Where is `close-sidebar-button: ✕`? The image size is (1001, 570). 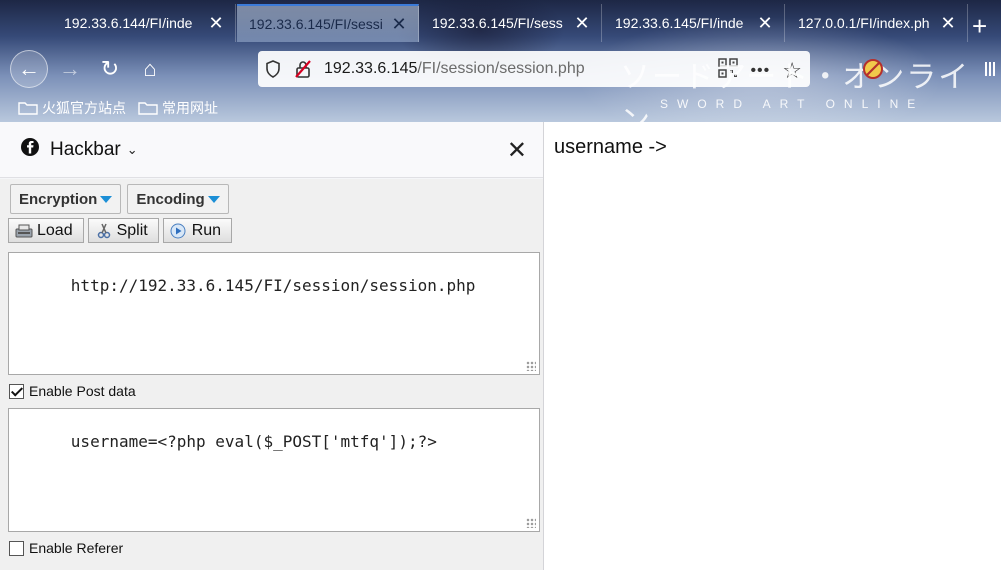 close-sidebar-button: ✕ is located at coordinates (517, 150).